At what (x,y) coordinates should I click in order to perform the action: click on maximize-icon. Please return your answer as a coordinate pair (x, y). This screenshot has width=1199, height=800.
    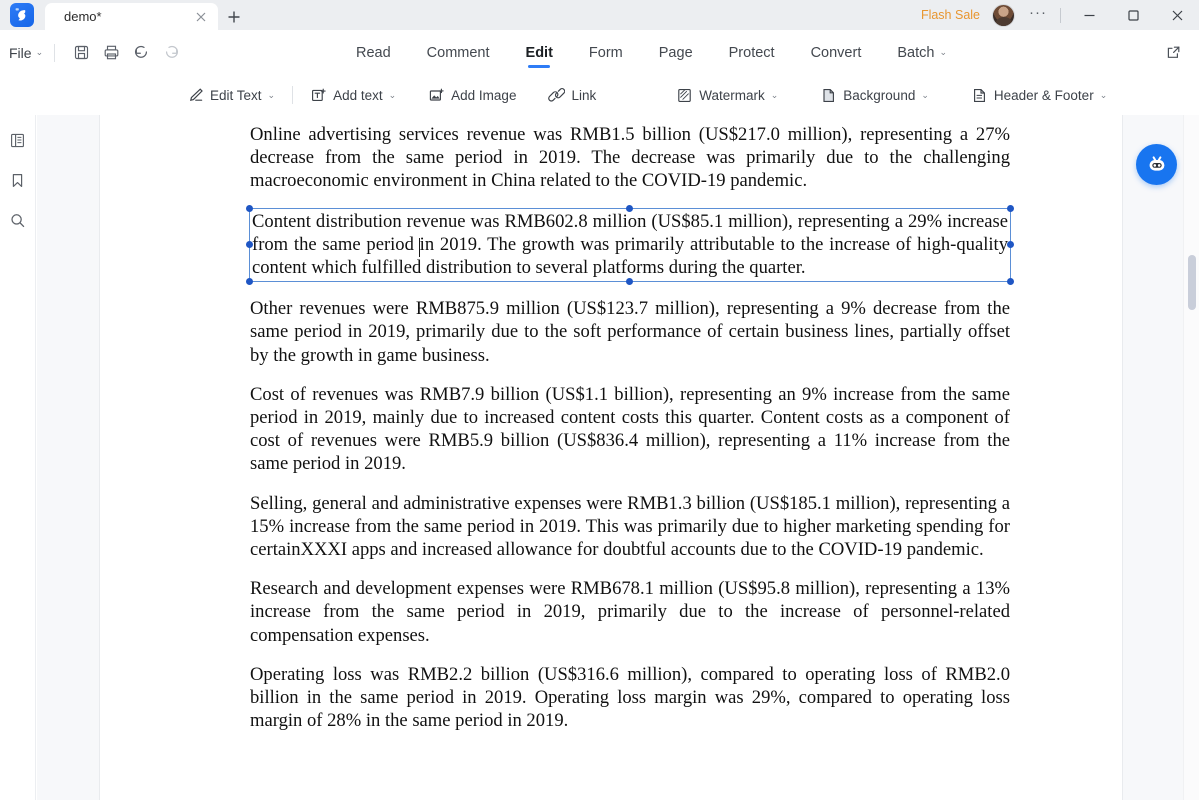
    Looking at the image, I should click on (1133, 15).